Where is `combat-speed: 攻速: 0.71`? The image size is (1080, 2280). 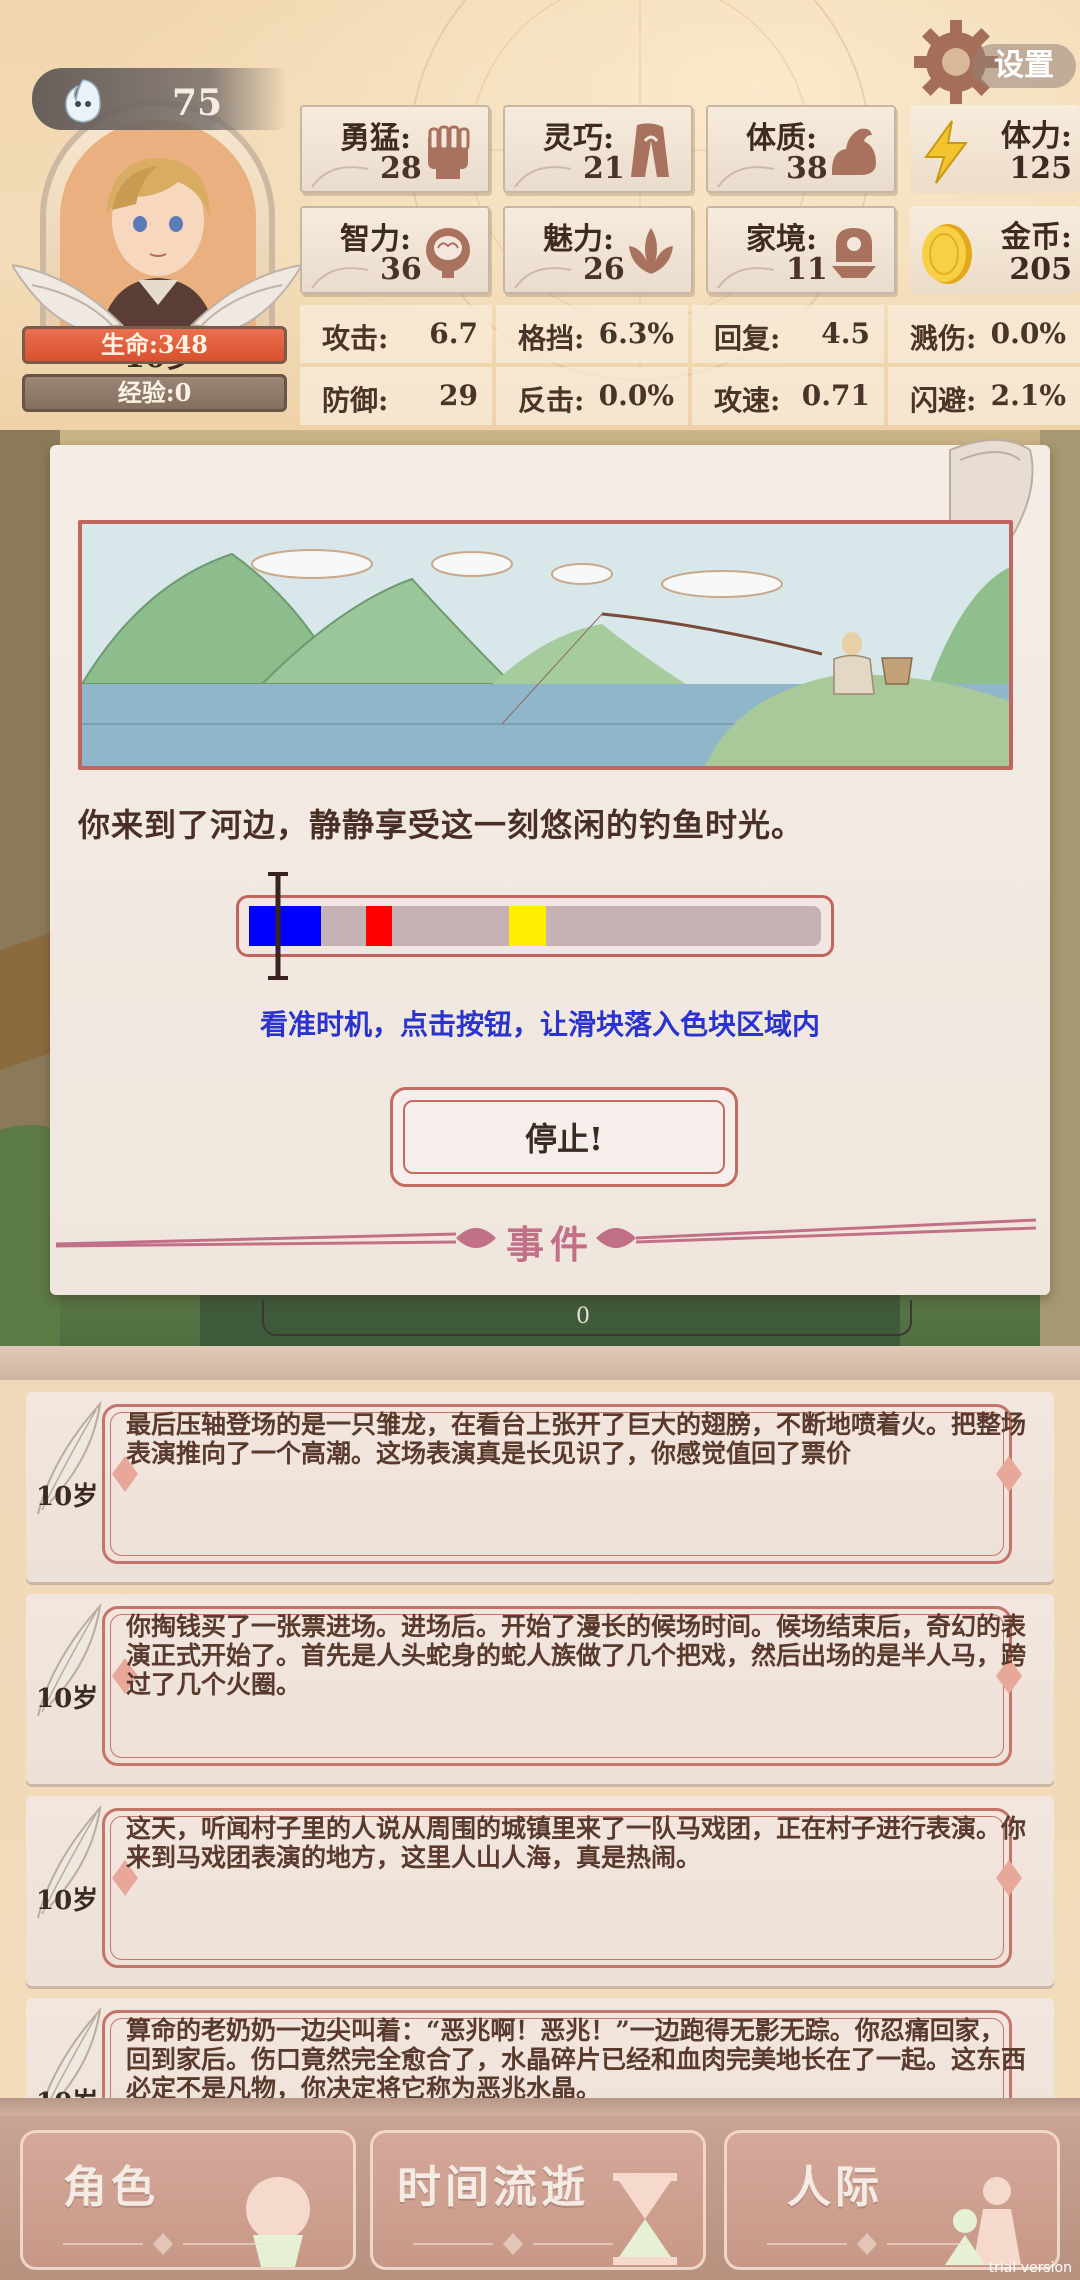
combat-speed: 攻速: 0.71 is located at coordinates (788, 396).